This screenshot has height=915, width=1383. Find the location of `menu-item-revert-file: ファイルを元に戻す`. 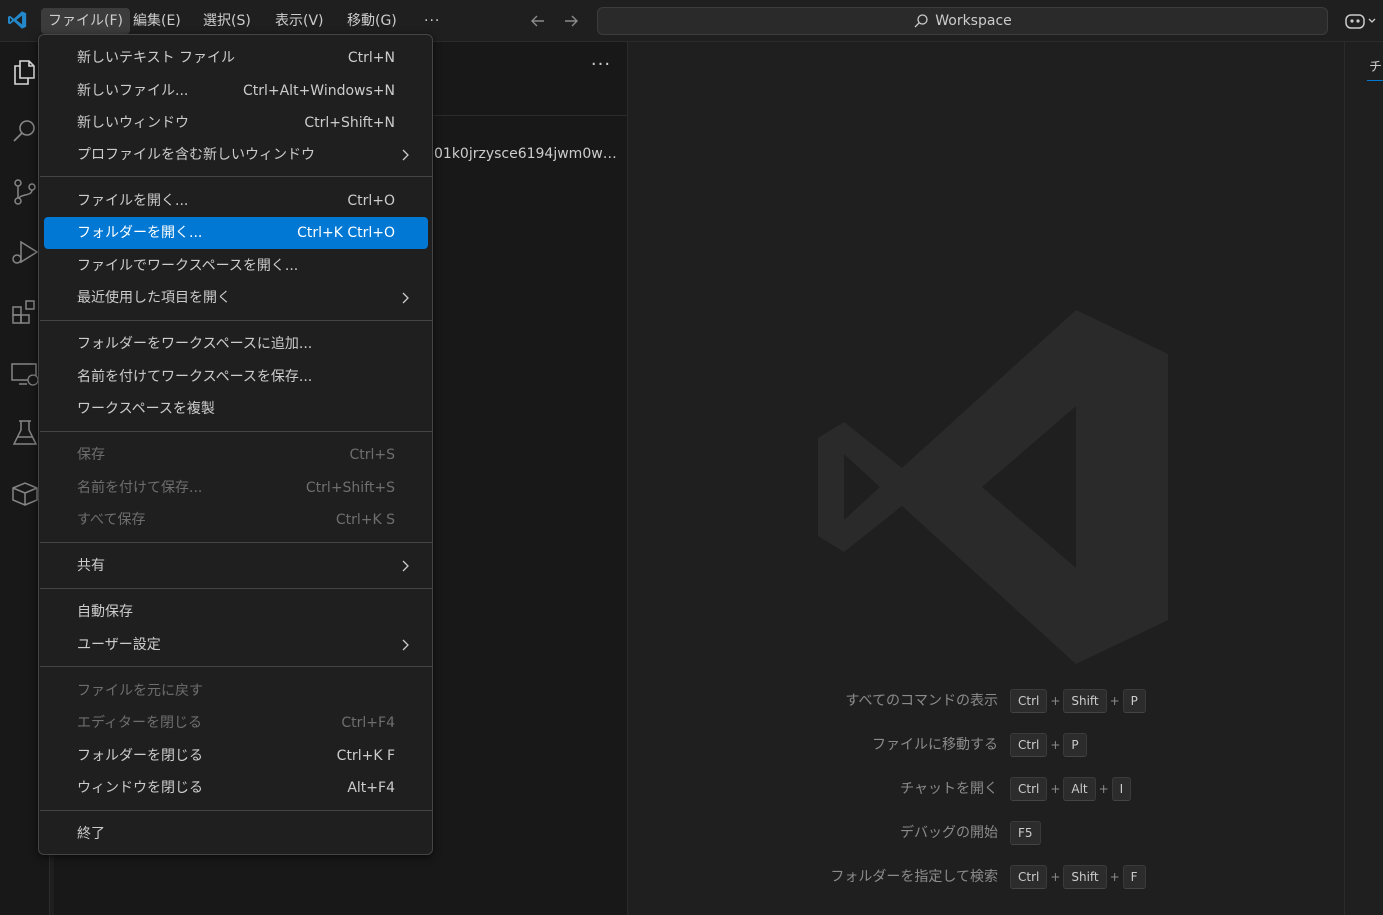

menu-item-revert-file: ファイルを元に戻す is located at coordinates (236, 691).